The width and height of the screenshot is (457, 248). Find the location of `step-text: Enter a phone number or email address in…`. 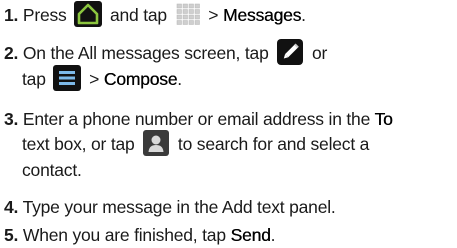

step-text: Enter a phone number or email address in… is located at coordinates (196, 119).